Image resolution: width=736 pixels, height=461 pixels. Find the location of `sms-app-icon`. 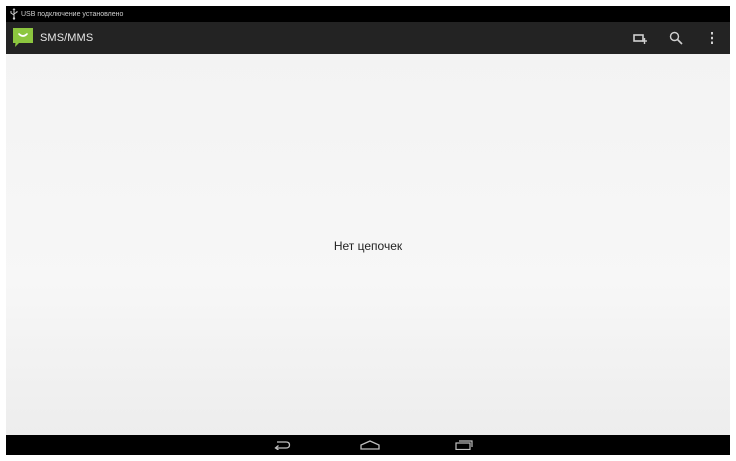

sms-app-icon is located at coordinates (23, 38).